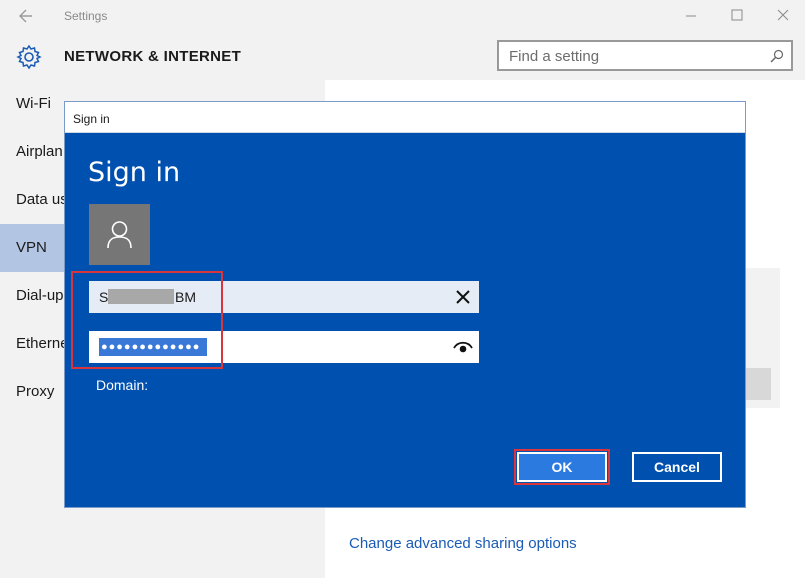  I want to click on change-sharing-link: Change advanced sharing options, so click(463, 543).